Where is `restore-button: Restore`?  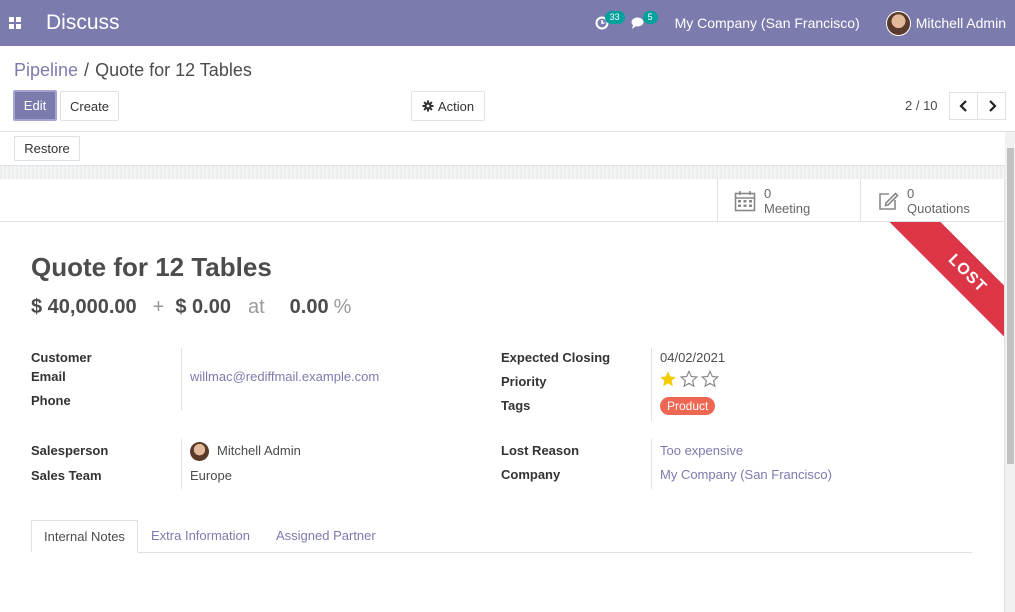
restore-button: Restore is located at coordinates (47, 148).